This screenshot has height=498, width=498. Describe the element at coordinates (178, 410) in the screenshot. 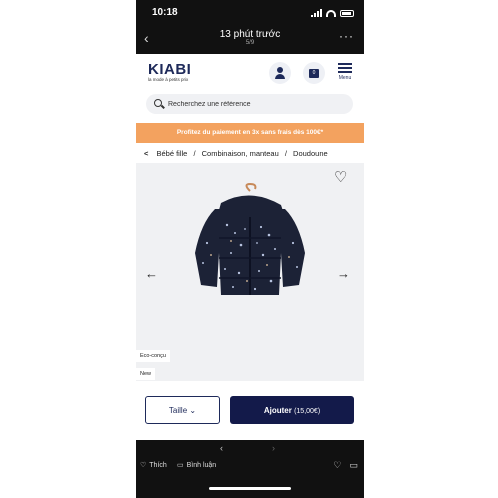

I see `size-button-label: Taille` at that location.